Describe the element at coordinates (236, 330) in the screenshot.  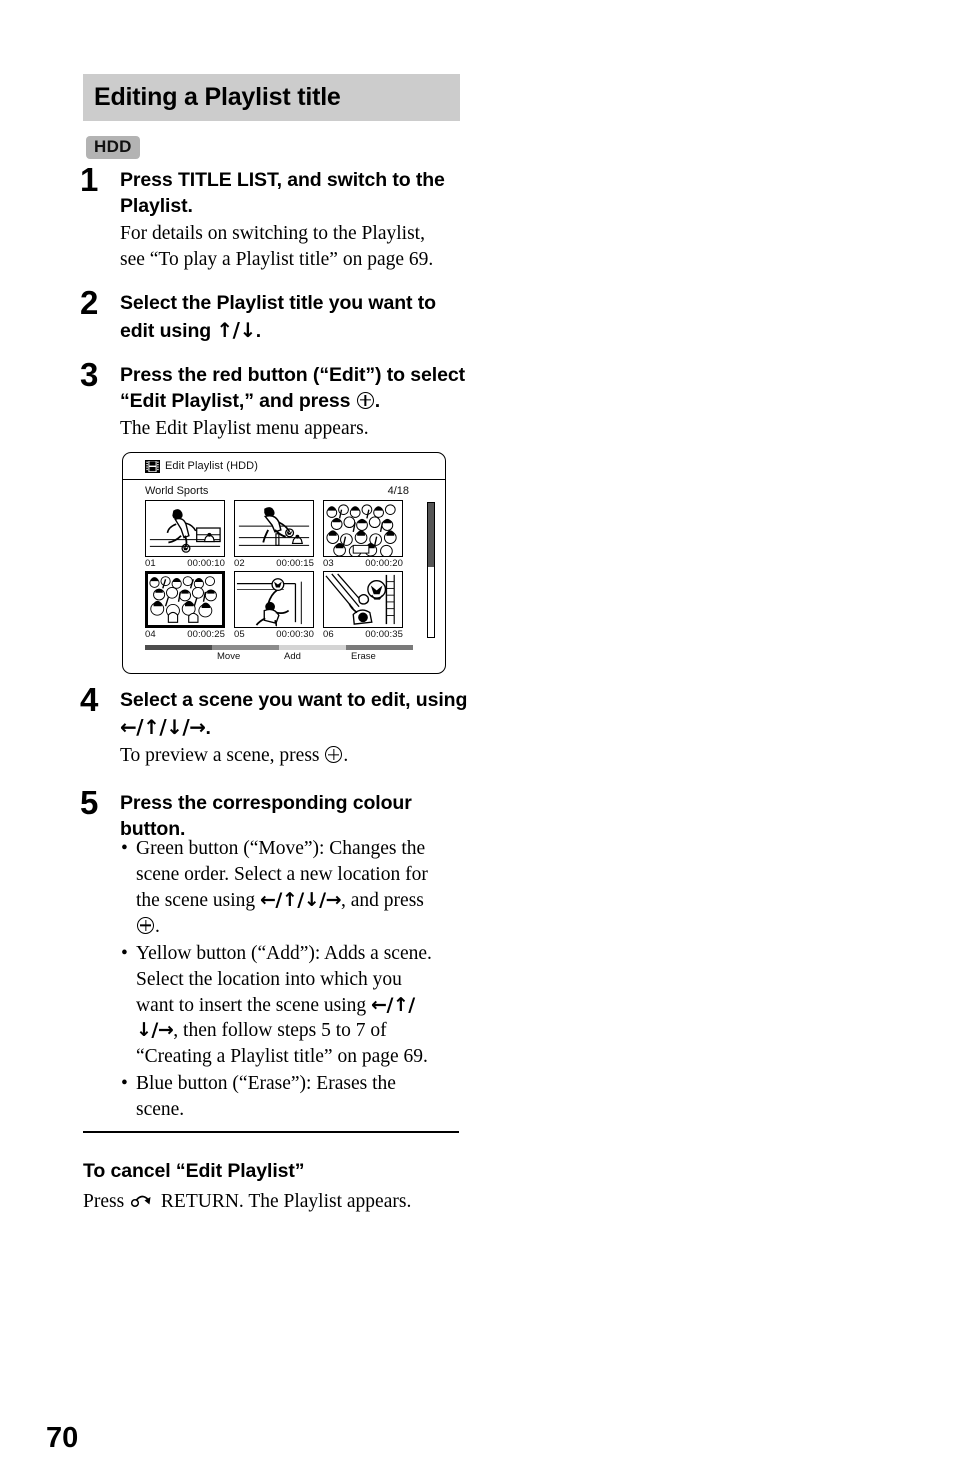
I see `direction-arrows-icon: ↑/↓` at that location.